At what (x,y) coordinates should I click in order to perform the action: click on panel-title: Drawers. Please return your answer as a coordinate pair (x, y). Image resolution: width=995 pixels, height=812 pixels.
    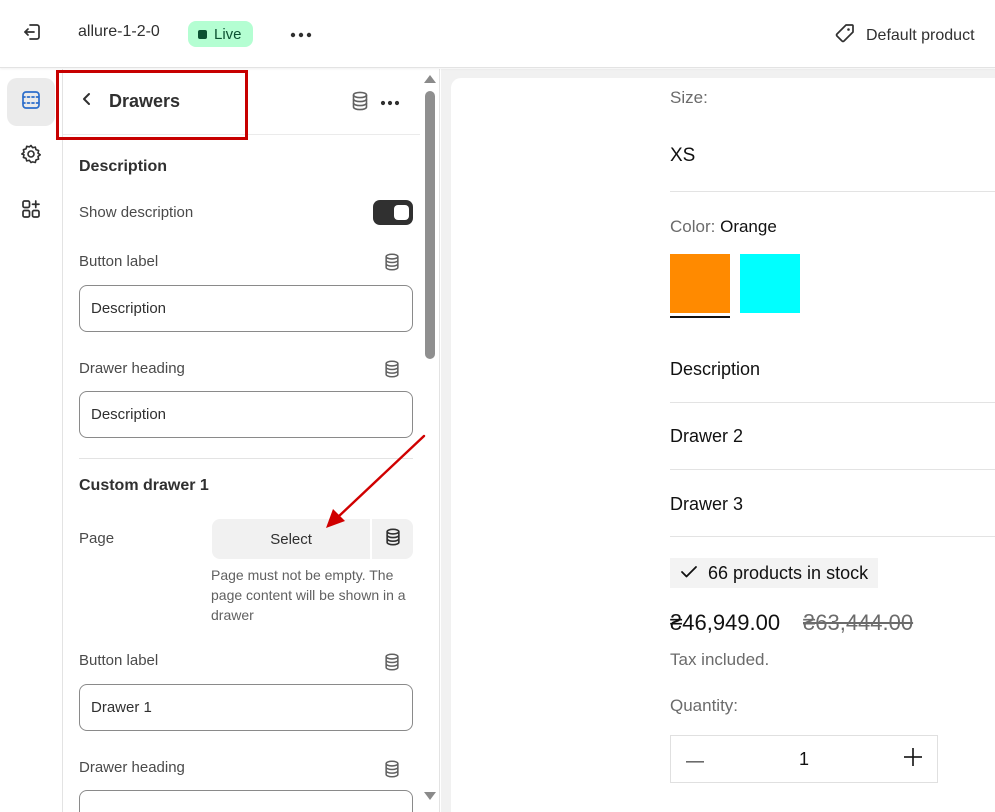
    Looking at the image, I should click on (145, 101).